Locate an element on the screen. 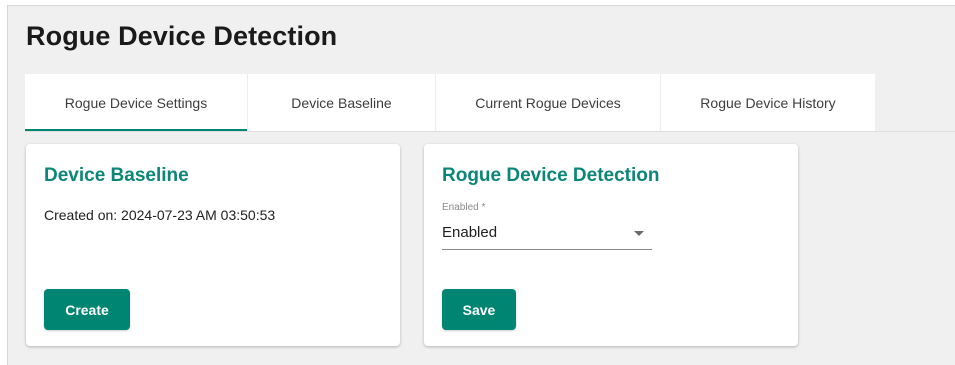  tab-current-rogue-devices: Current Rogue Devices is located at coordinates (548, 103).